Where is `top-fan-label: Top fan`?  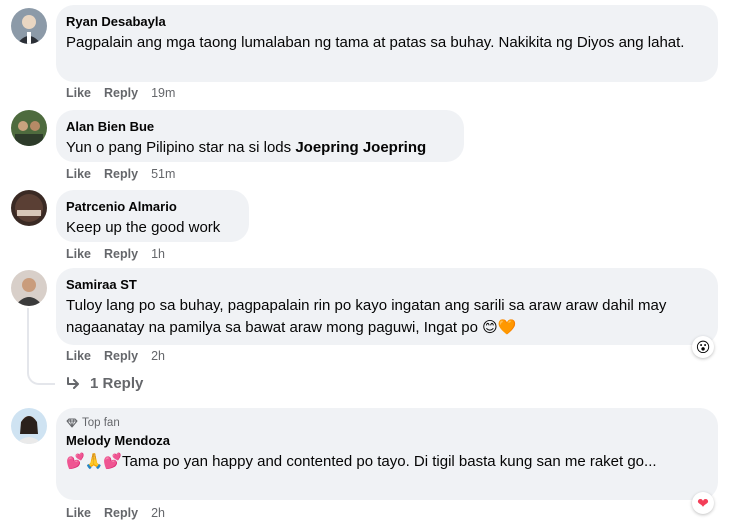
top-fan-label: Top fan is located at coordinates (101, 423).